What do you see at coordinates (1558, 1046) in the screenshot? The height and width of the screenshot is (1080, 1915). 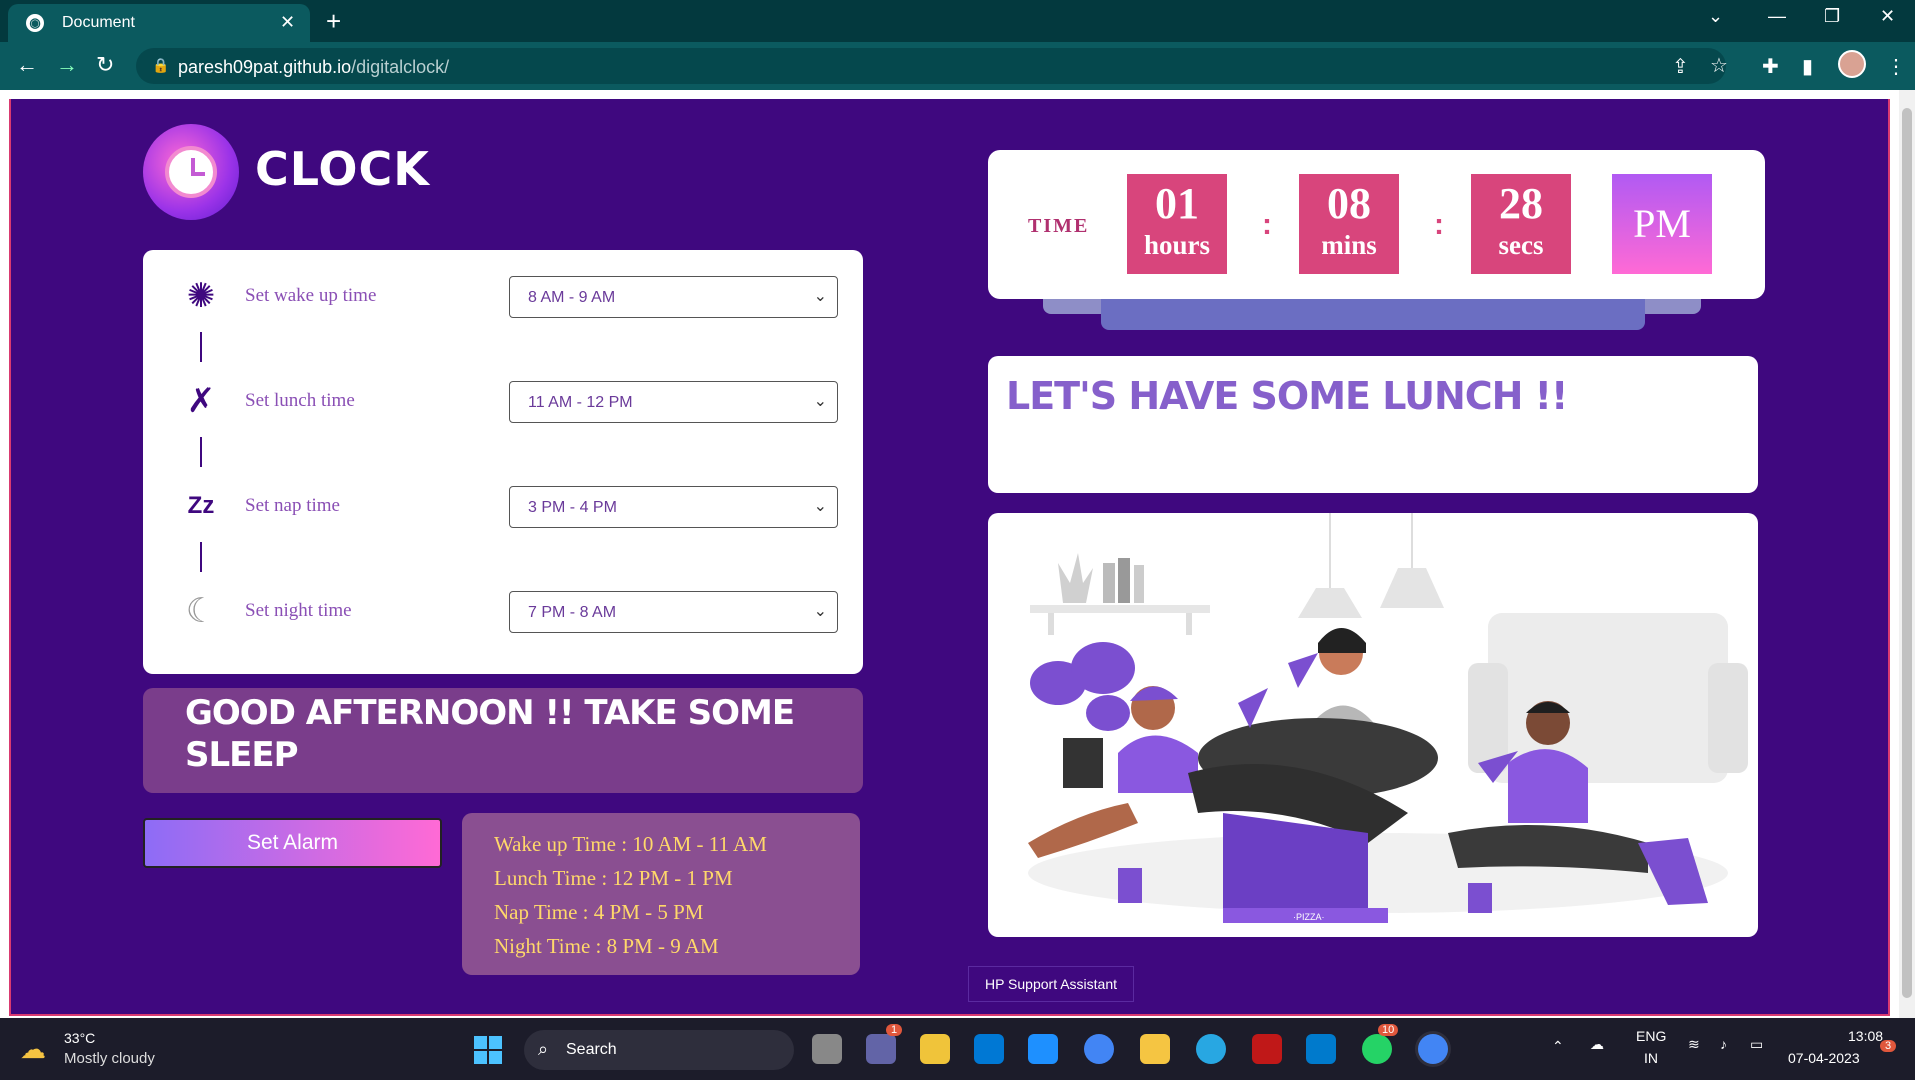 I see `show-hidden-icons: ⌃` at bounding box center [1558, 1046].